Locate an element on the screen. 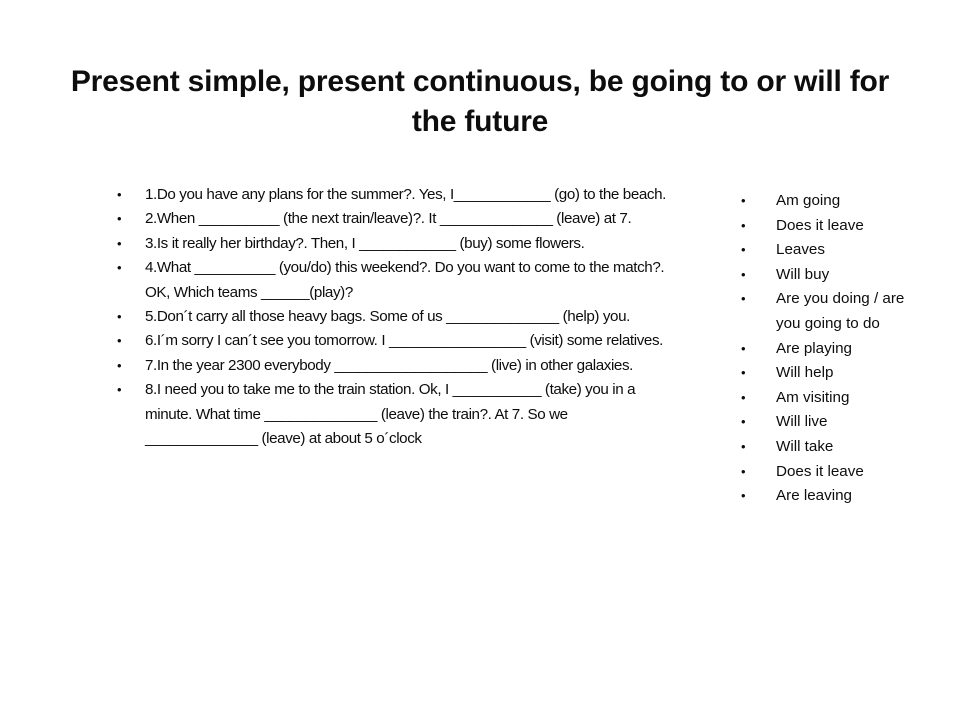  list-item: Will live is located at coordinates (828, 422).